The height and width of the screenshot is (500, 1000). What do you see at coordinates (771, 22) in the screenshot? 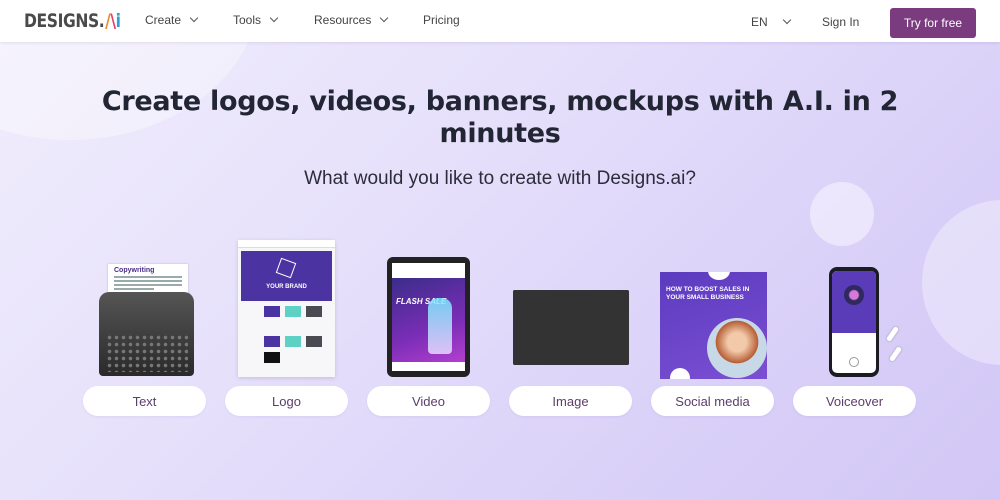
I see `language-selector: EN` at bounding box center [771, 22].